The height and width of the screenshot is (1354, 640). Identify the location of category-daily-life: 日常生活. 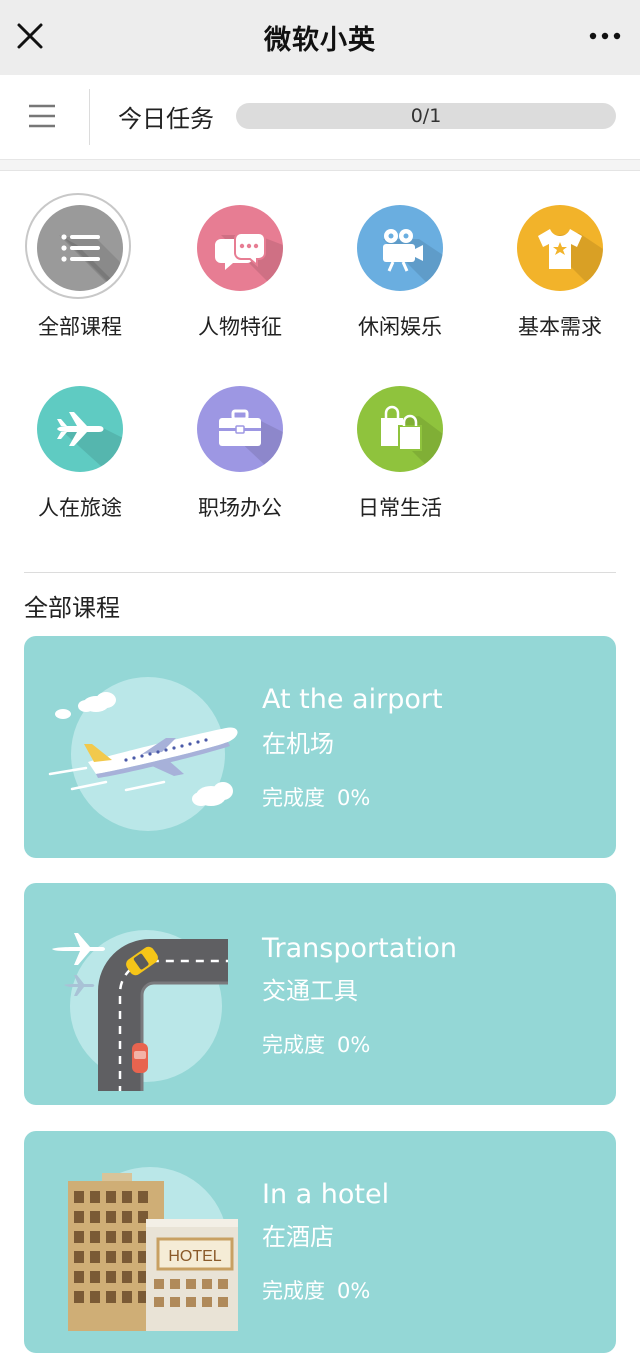
(400, 471).